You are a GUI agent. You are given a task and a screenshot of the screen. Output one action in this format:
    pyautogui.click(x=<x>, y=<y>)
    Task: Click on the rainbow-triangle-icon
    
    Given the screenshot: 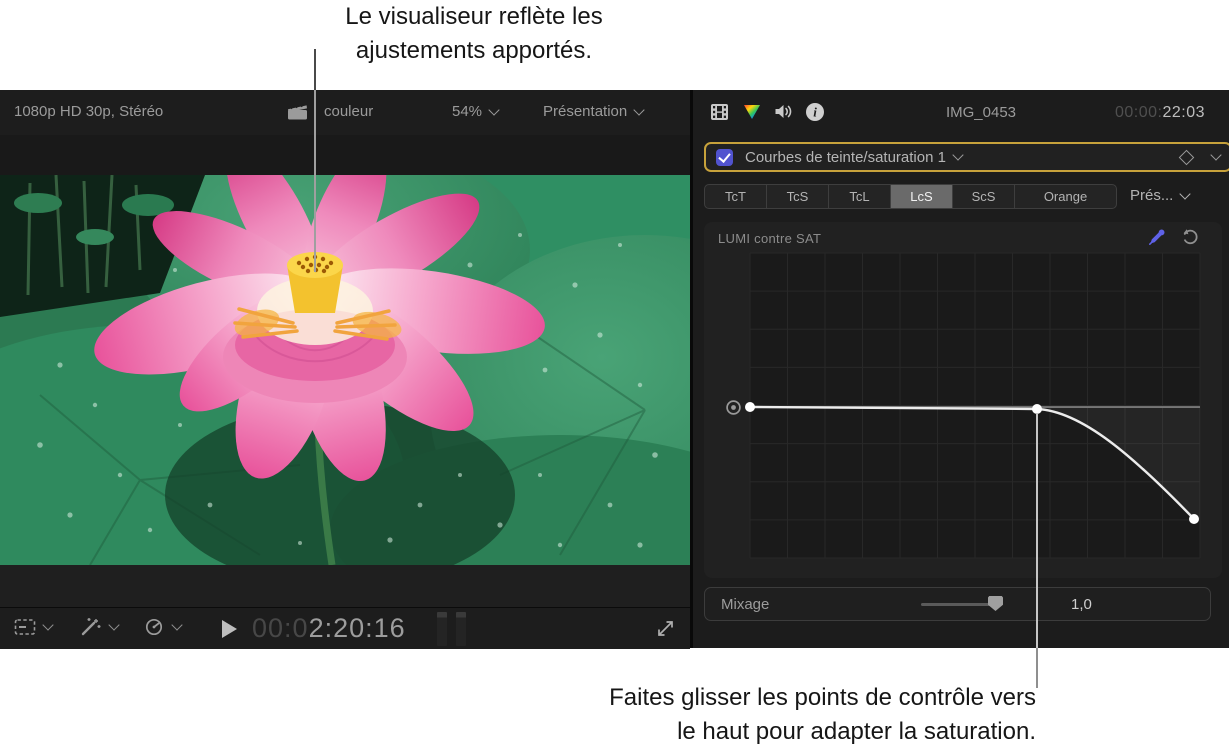 What is the action you would take?
    pyautogui.click(x=752, y=112)
    